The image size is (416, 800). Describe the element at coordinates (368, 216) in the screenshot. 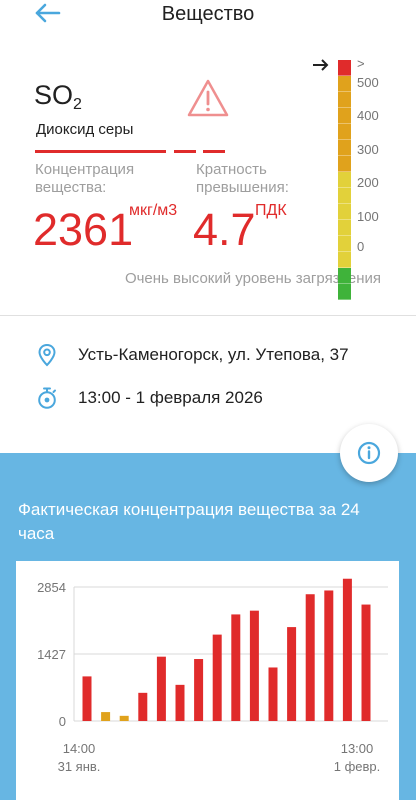

I see `scale-label: 100` at that location.